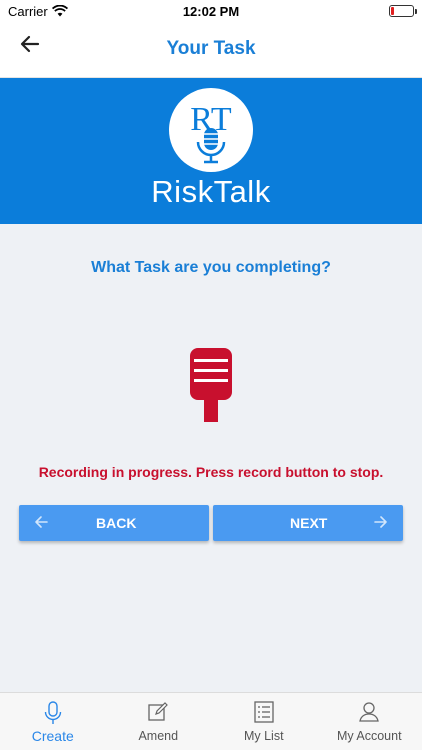 This screenshot has height=750, width=422. I want to click on tab-label: Amend, so click(158, 736).